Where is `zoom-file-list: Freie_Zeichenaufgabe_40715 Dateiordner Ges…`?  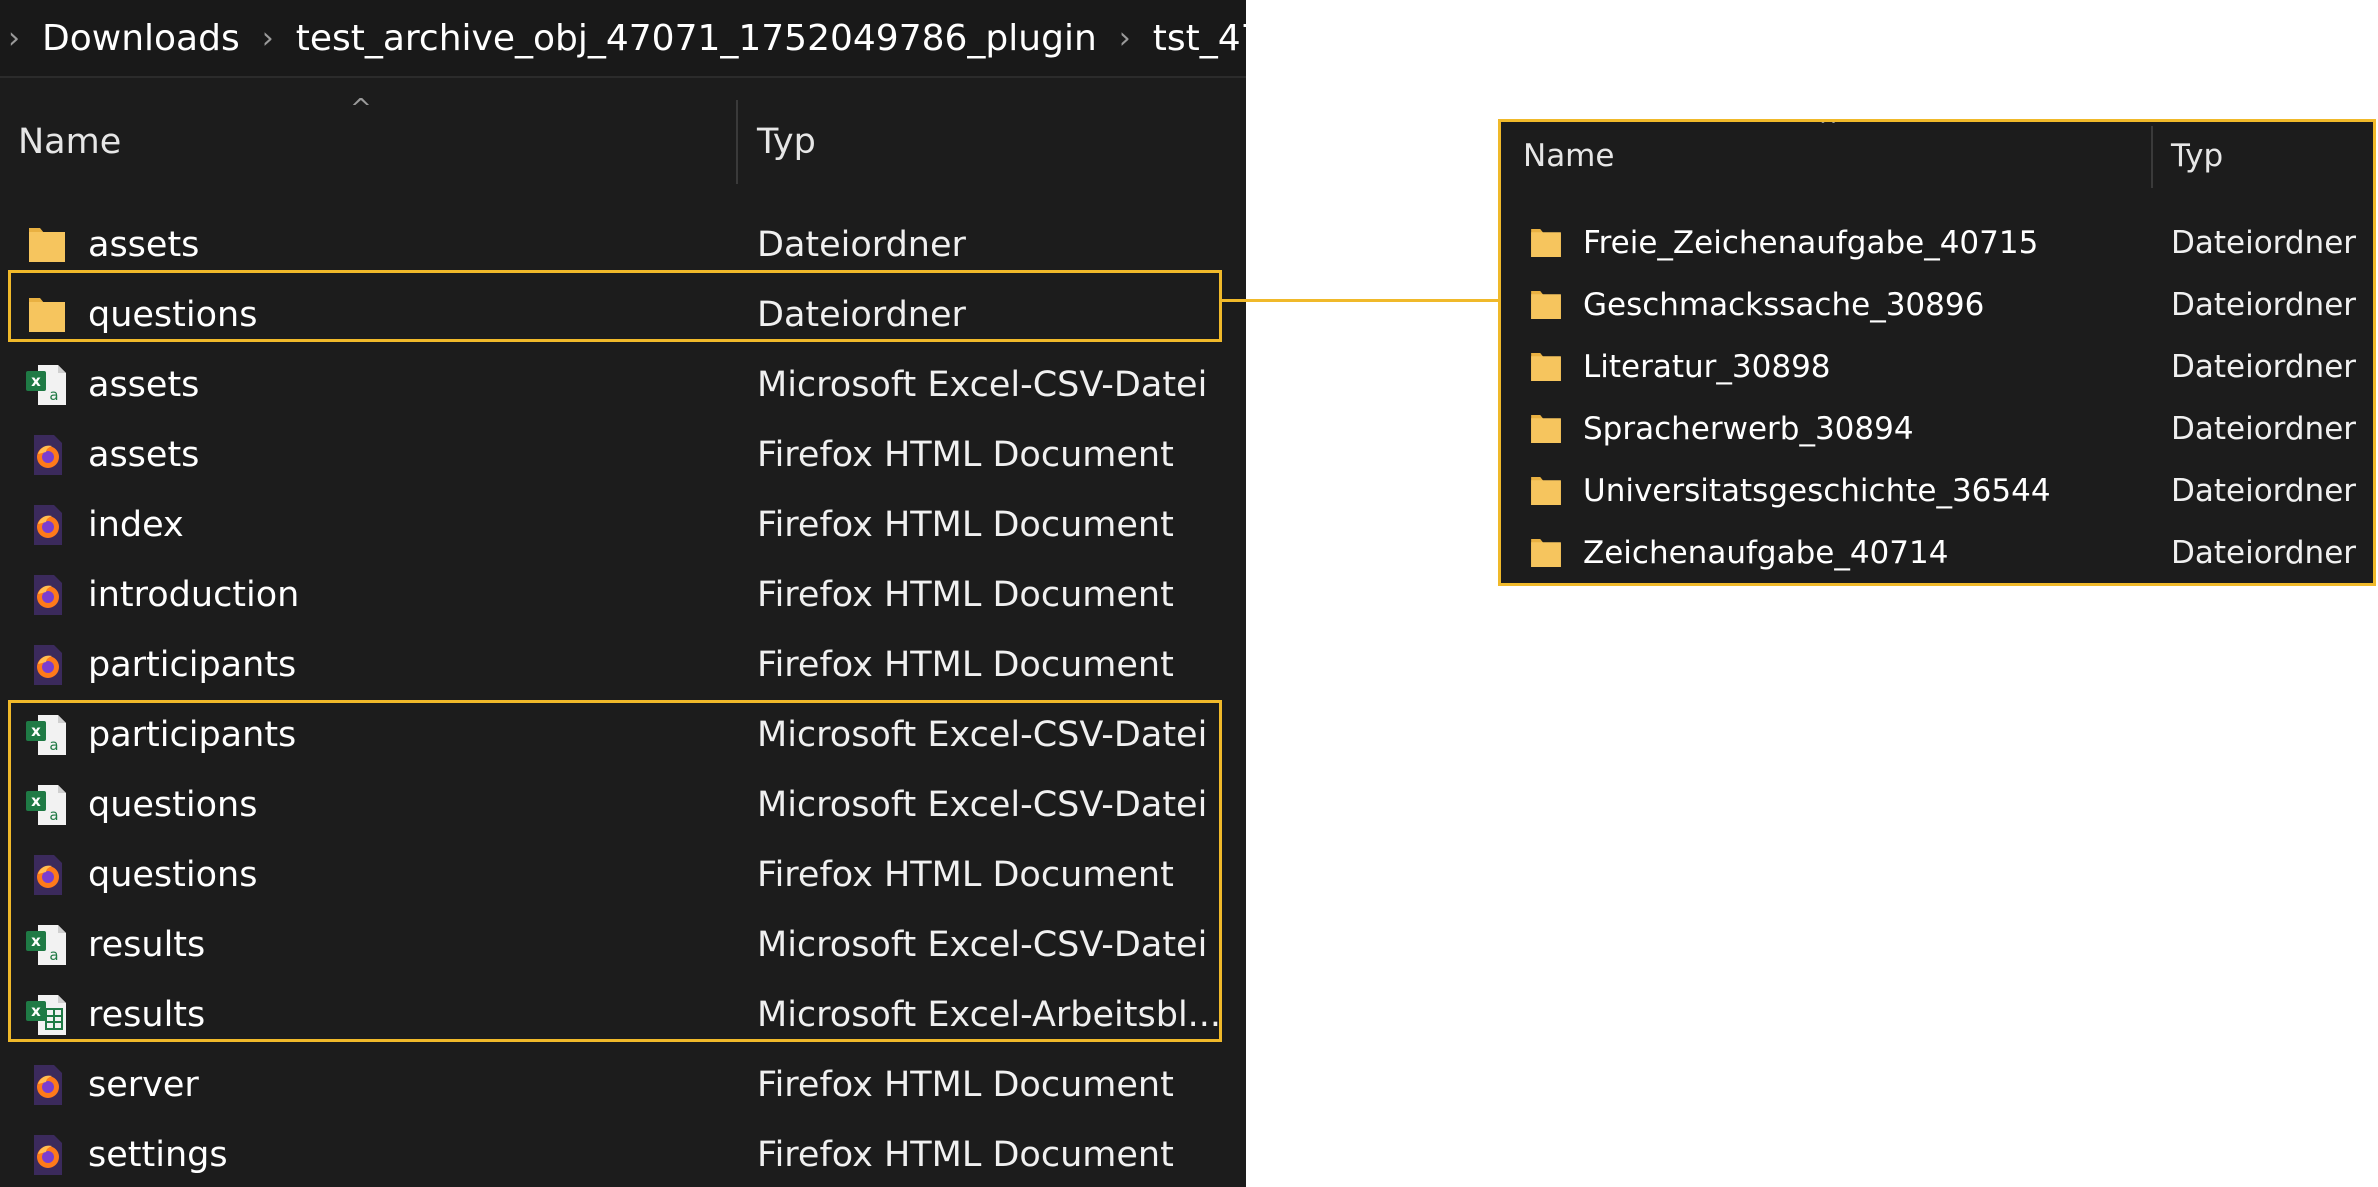 zoom-file-list: Freie_Zeichenaufgabe_40715 Dateiordner Ges… is located at coordinates (1937, 397).